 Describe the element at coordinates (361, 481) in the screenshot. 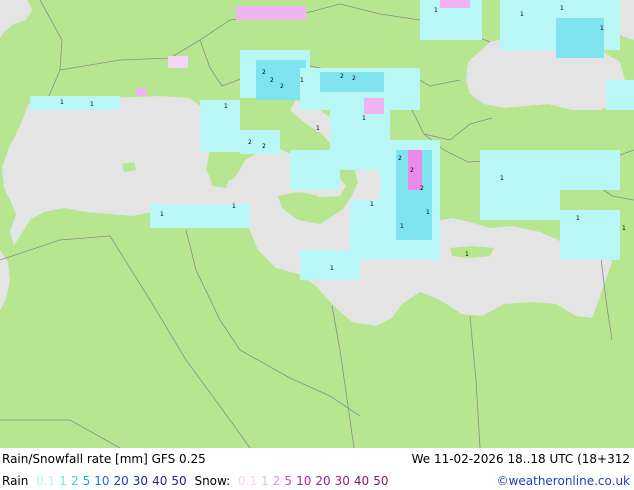

I see `snow-legend-value: 40` at that location.